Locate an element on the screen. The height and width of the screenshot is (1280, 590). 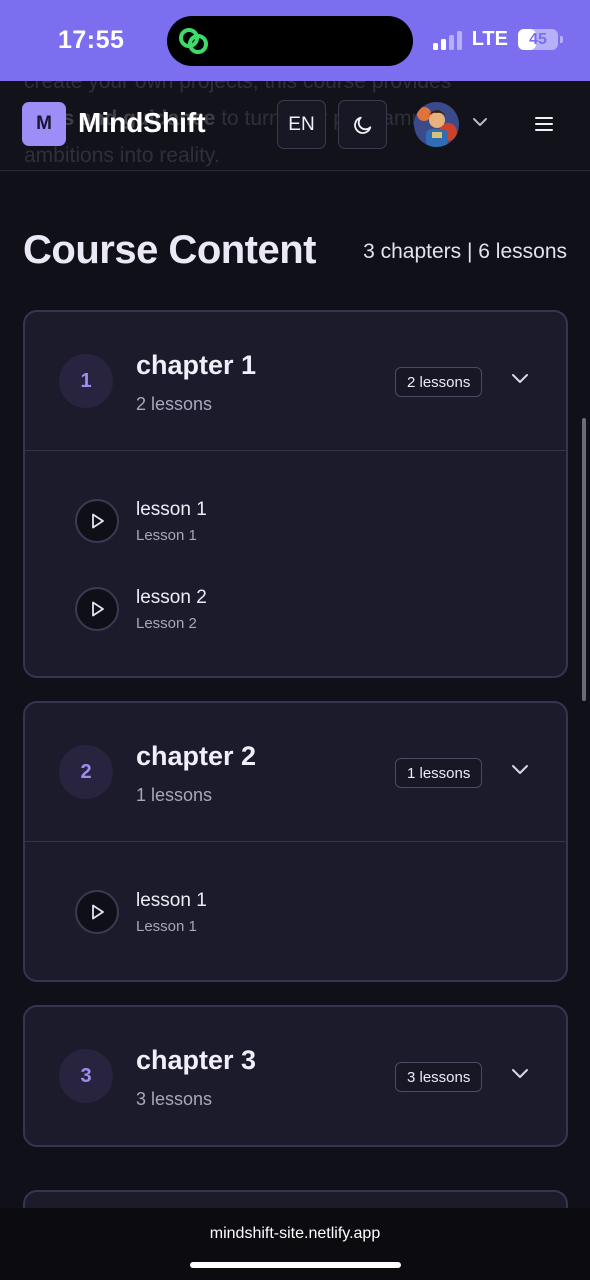
chapter-lesson-count: 3 lessons is located at coordinates (174, 1099).